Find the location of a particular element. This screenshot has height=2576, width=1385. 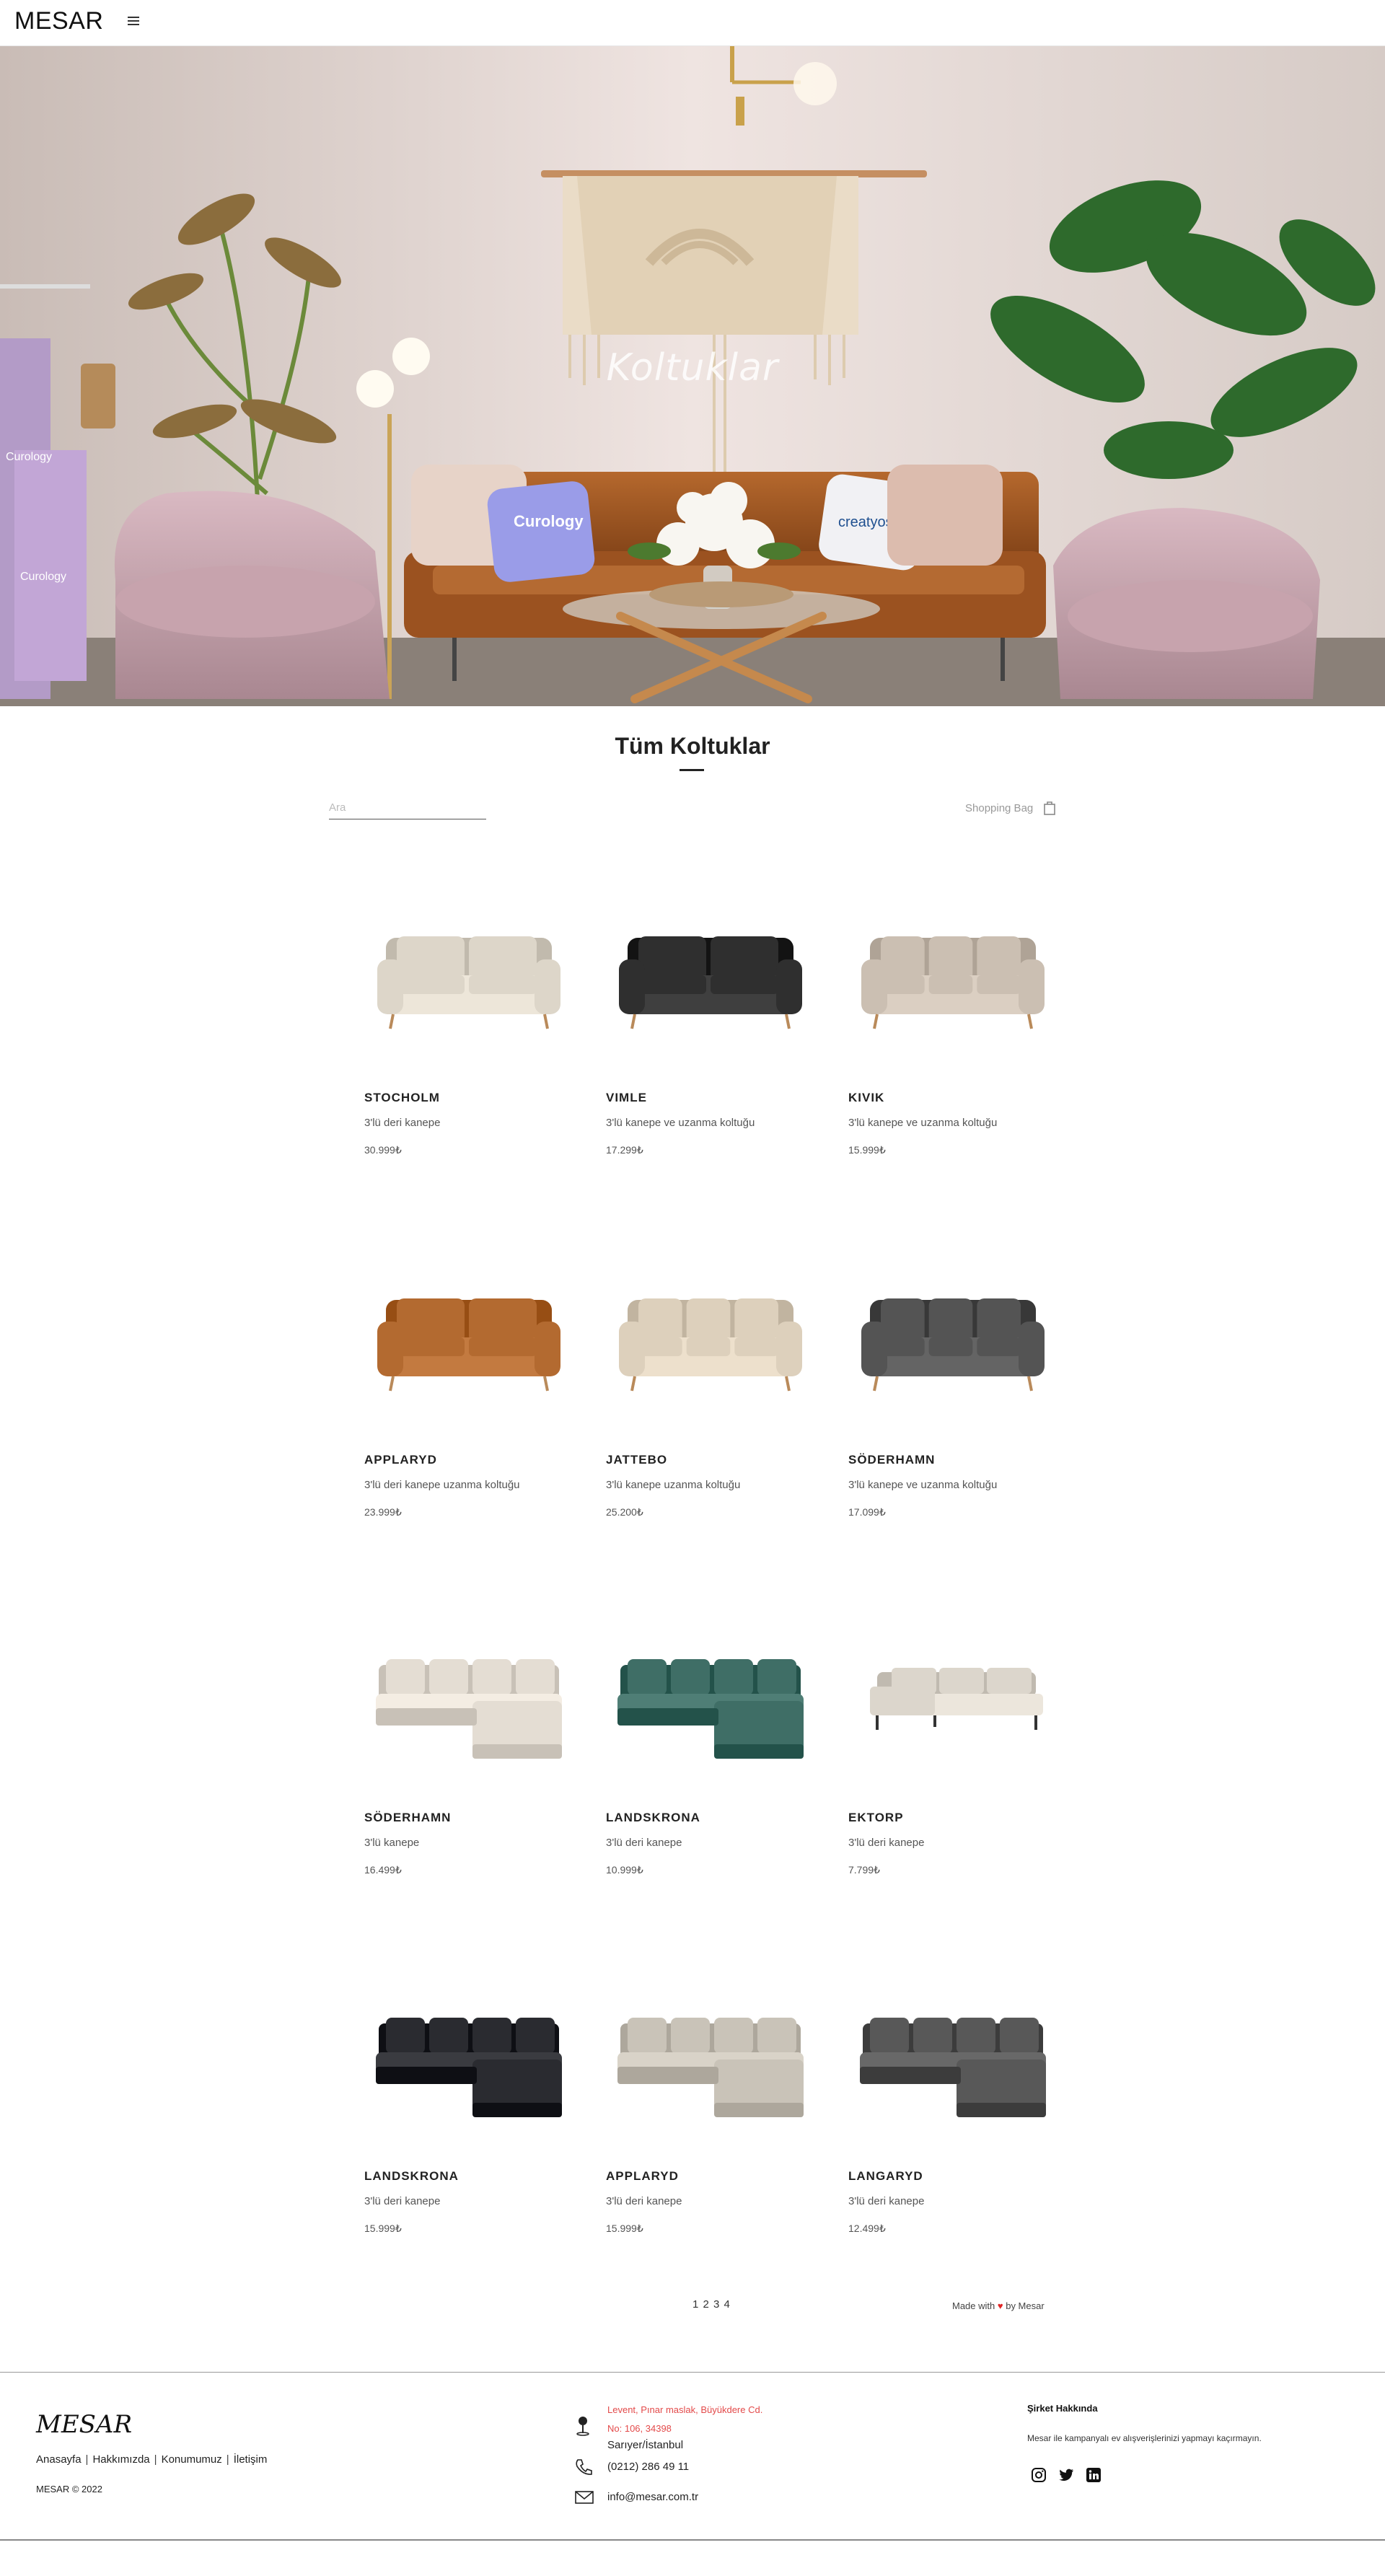

footer-links: Anasayfa | Hakkımızda | Konumumuz | İletişim is located at coordinates (151, 2459).